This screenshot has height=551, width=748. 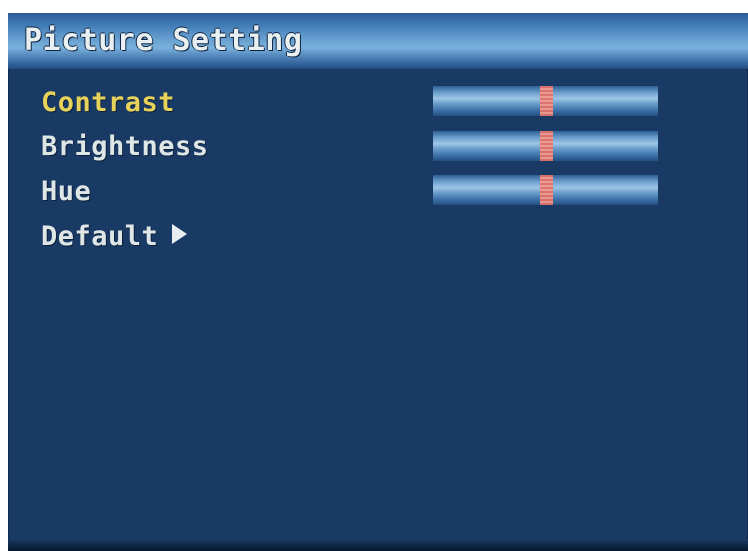 I want to click on menu-item-hue: Hue, so click(x=66, y=191).